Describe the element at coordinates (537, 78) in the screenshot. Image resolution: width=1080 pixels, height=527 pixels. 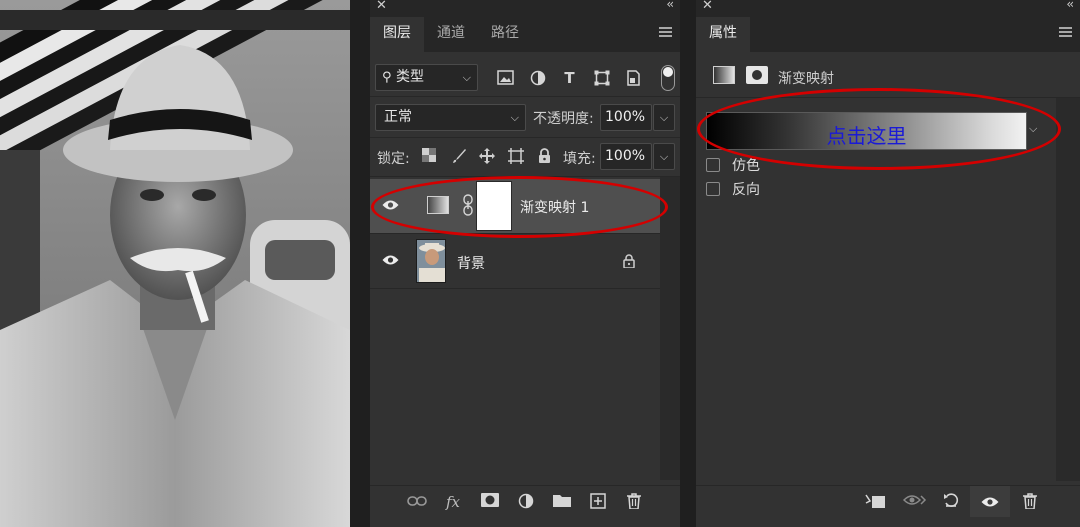
I see `adjustment-filter-icon` at that location.